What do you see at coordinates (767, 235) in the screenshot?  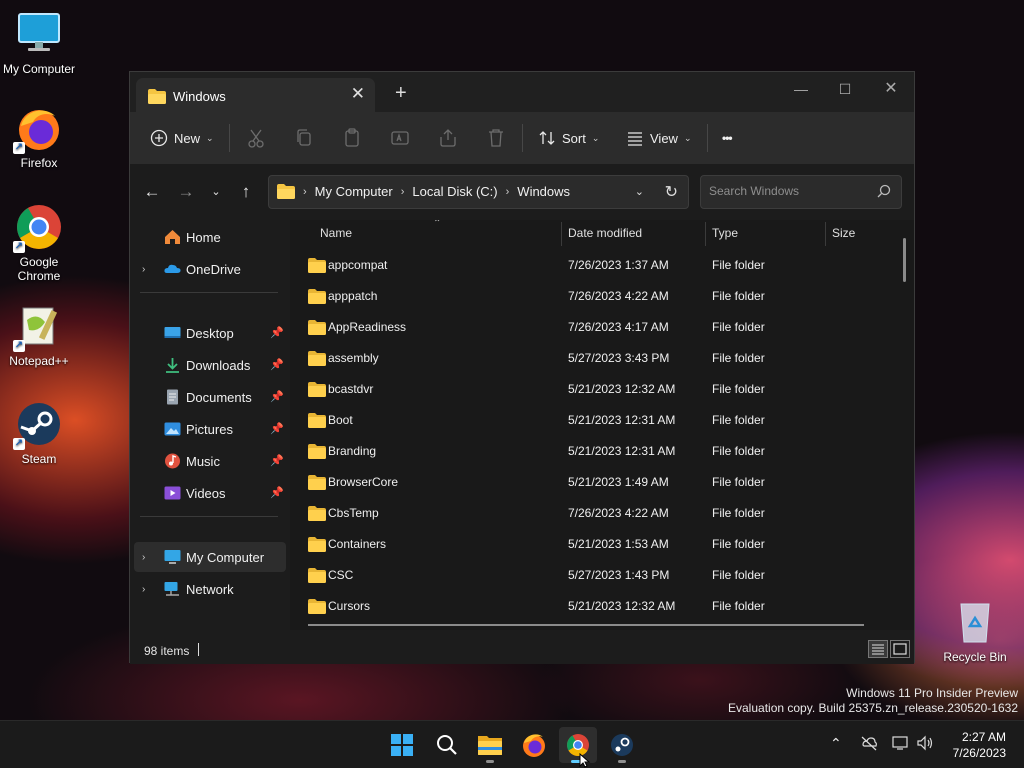 I see `column-header-type: Type` at bounding box center [767, 235].